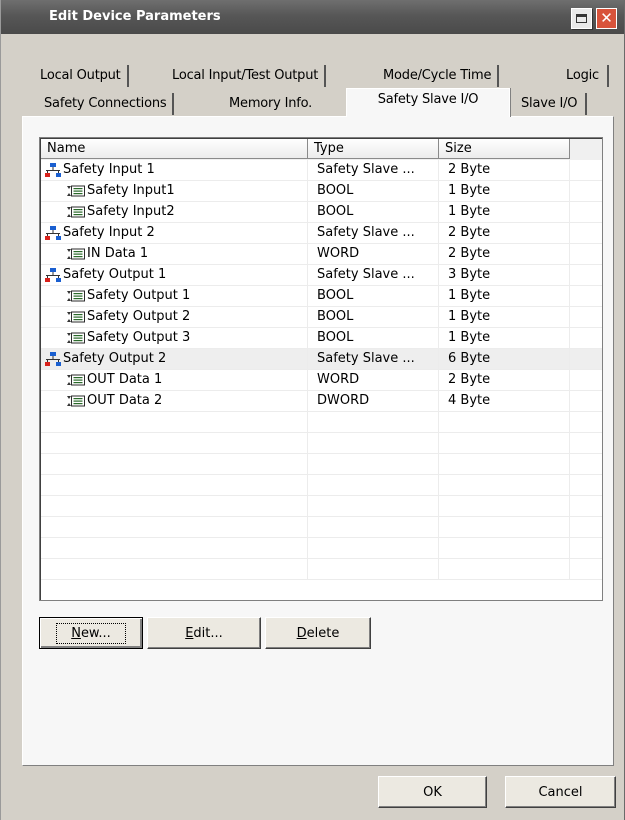  Describe the element at coordinates (560, 792) in the screenshot. I see `cancel-button: Cancel` at that location.